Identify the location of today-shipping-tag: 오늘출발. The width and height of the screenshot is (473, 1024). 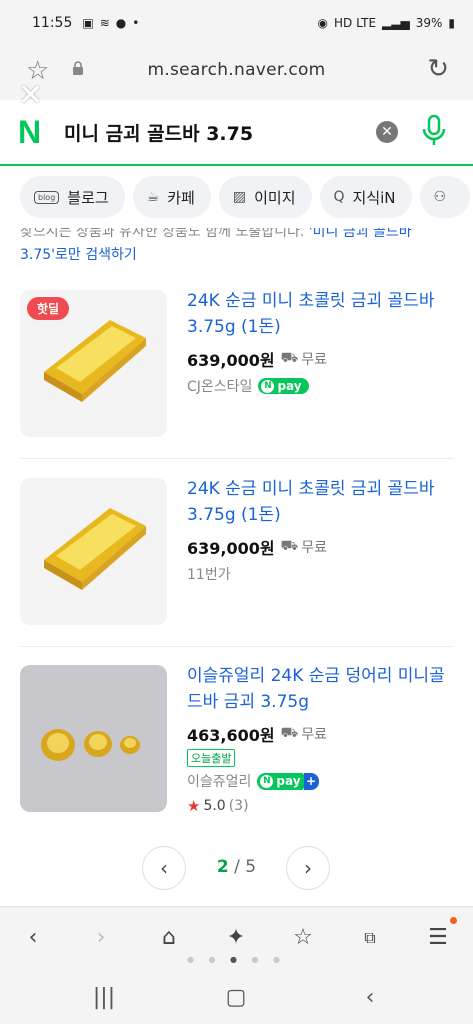
(211, 758).